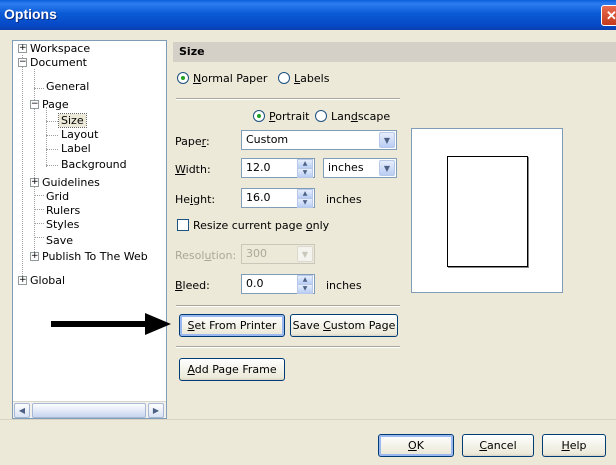 Image resolution: width=616 pixels, height=465 pixels. I want to click on tree-item-rulers: Rulers, so click(63, 211).